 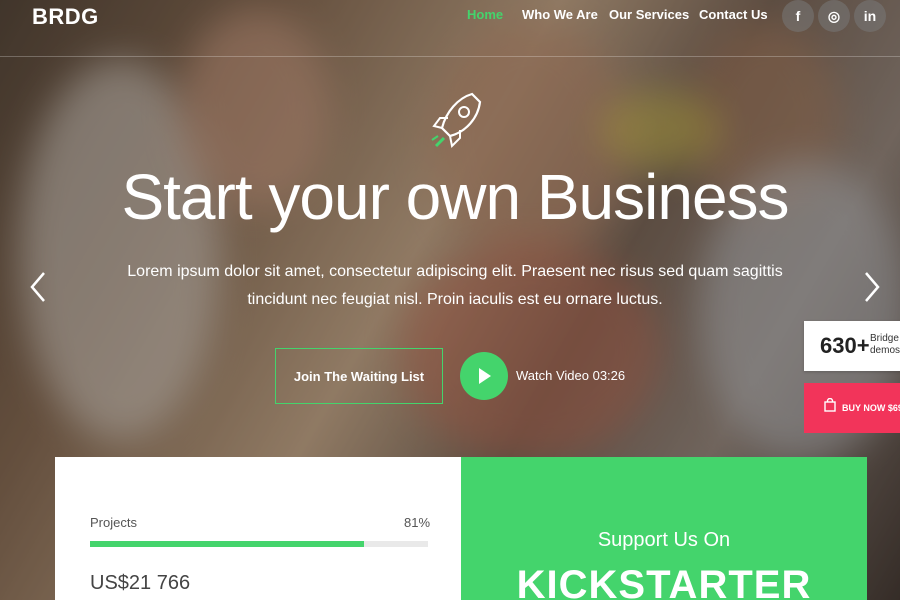 I want to click on buy-now-label: BUY NOW $69, so click(x=871, y=408).